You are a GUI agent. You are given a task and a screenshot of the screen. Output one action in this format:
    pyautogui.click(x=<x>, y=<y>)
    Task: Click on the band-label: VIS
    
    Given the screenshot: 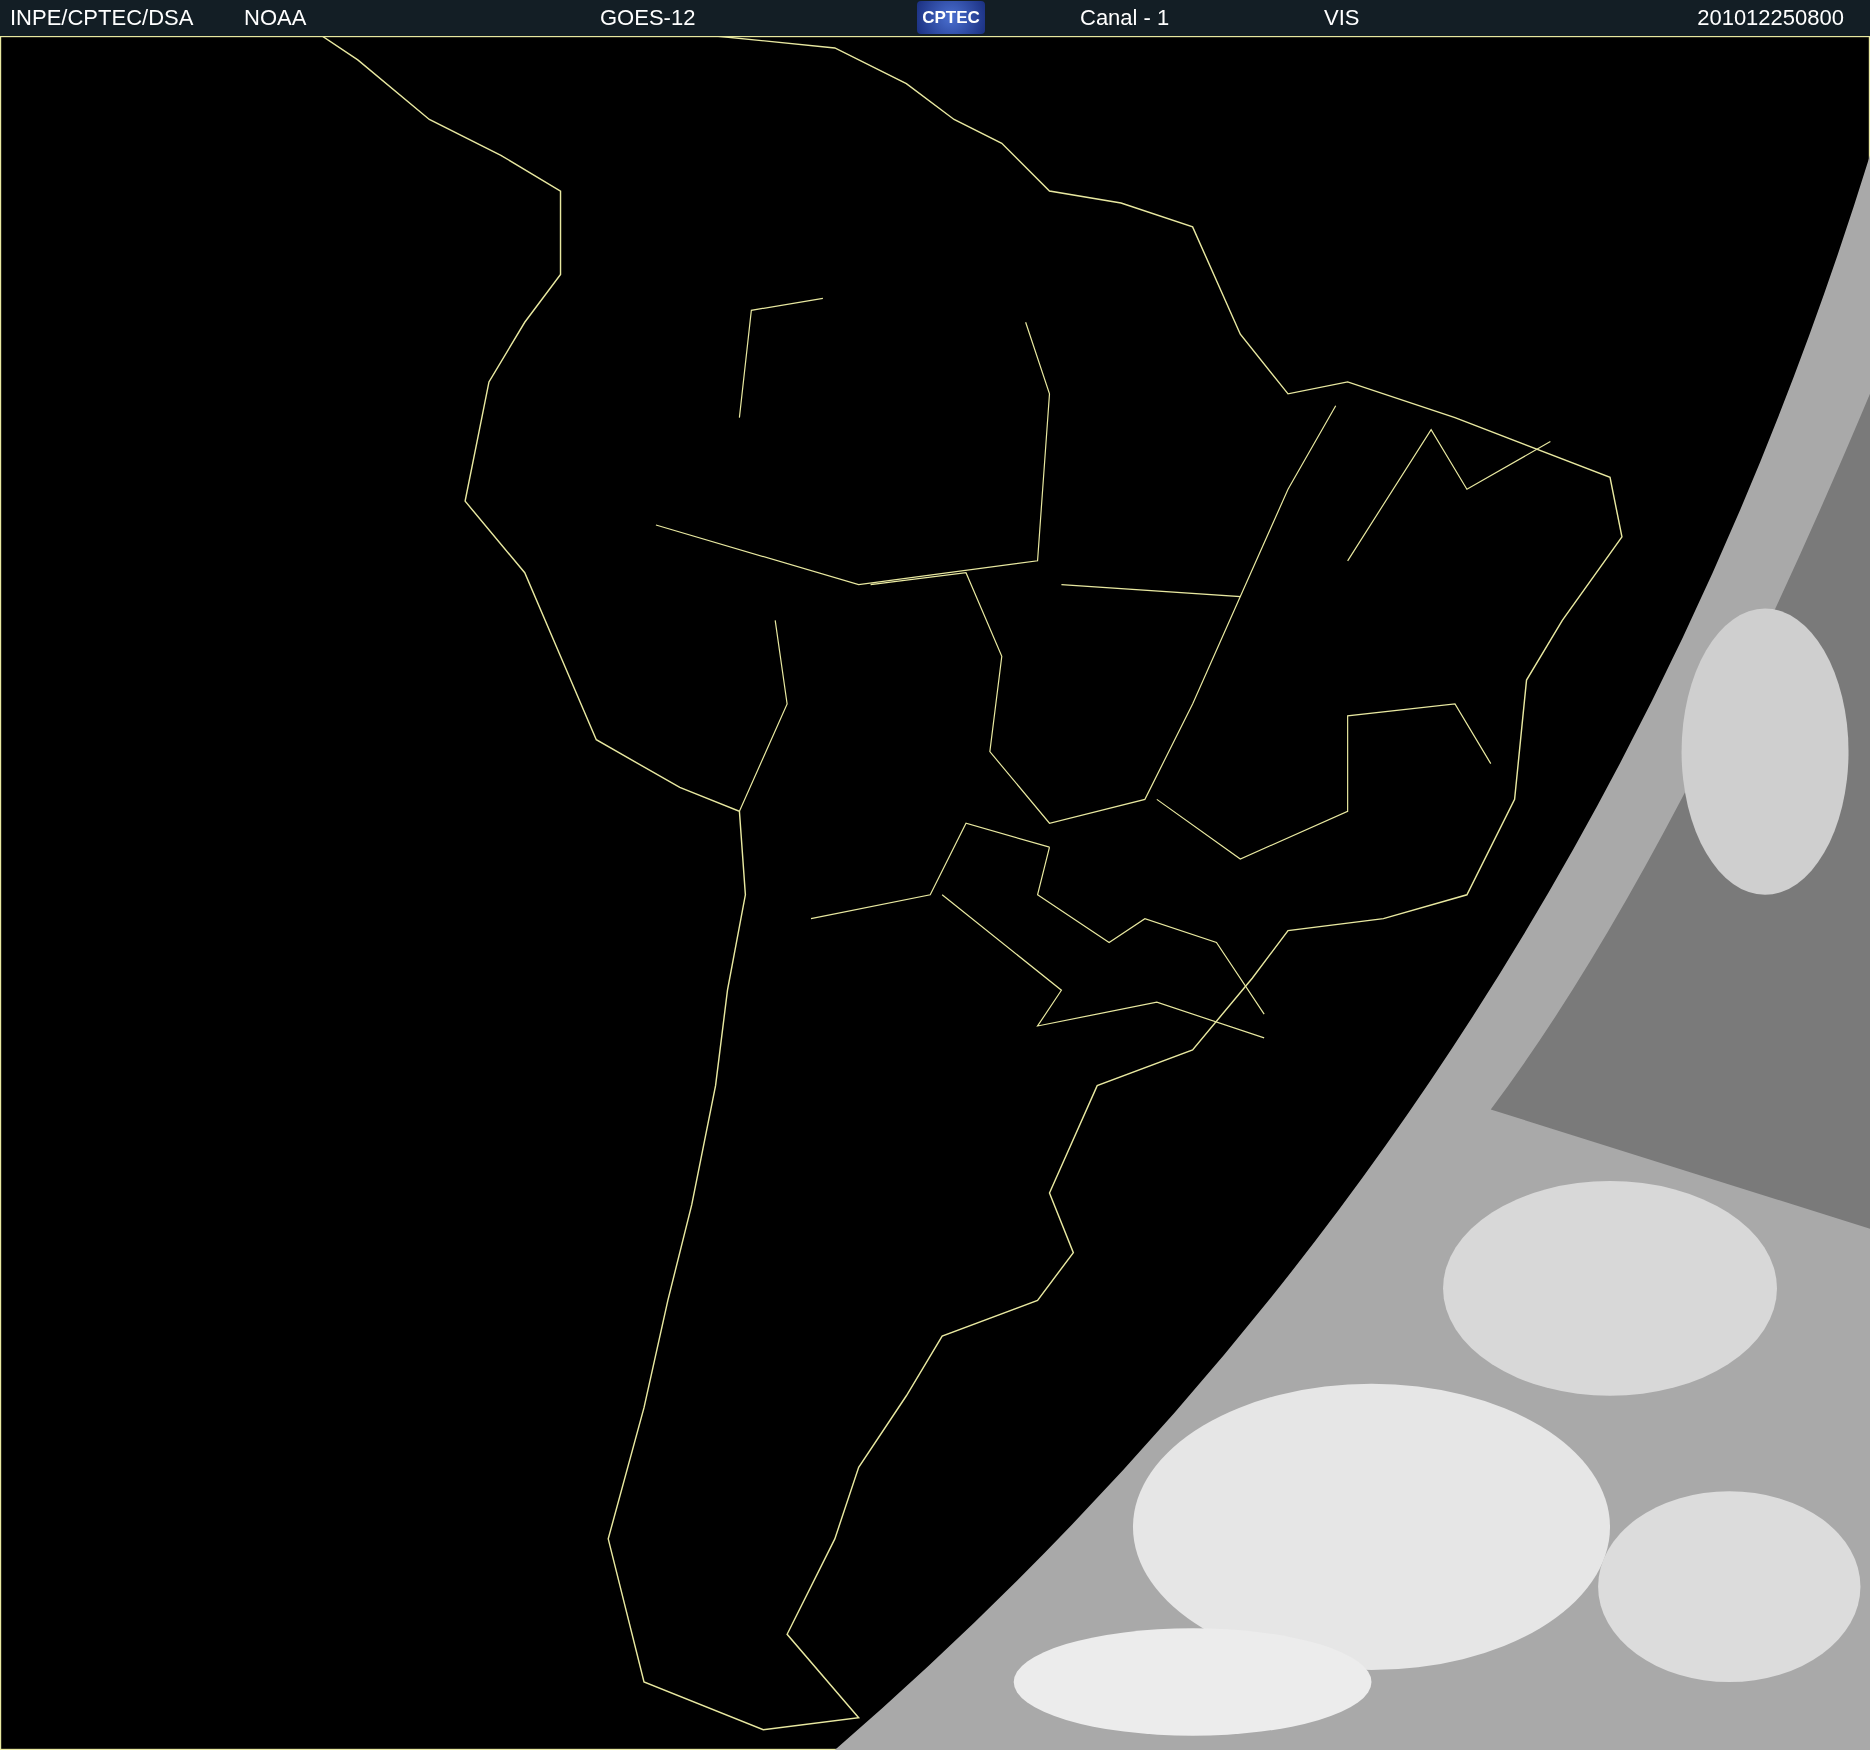 What is the action you would take?
    pyautogui.click(x=1342, y=18)
    